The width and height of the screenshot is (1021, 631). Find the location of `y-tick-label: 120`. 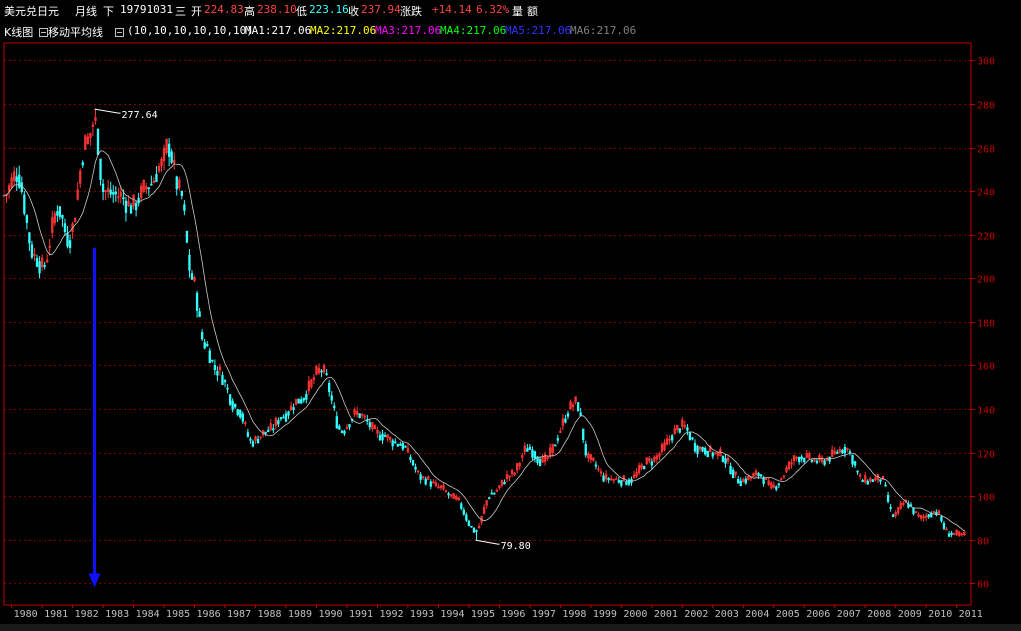

y-tick-label: 120 is located at coordinates (986, 455).